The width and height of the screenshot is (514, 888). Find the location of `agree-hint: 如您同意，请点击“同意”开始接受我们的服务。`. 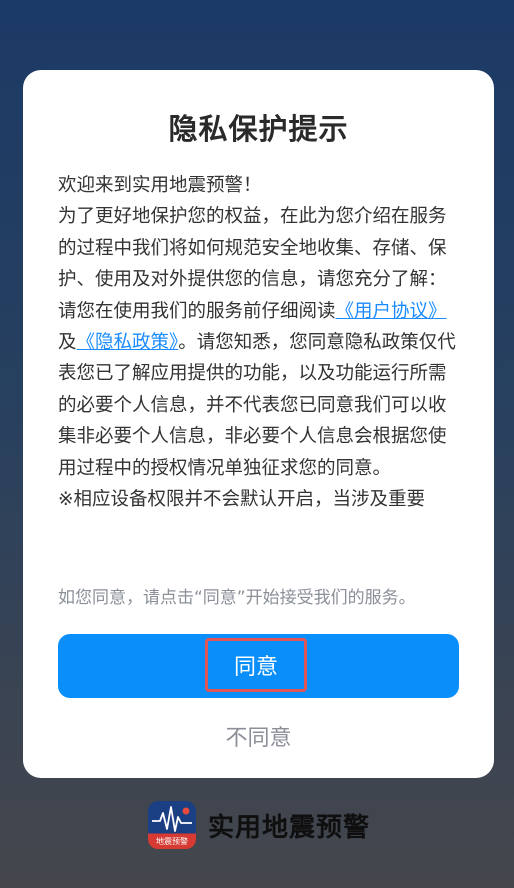

agree-hint: 如您同意，请点击“同意”开始接受我们的服务。 is located at coordinates (237, 598).